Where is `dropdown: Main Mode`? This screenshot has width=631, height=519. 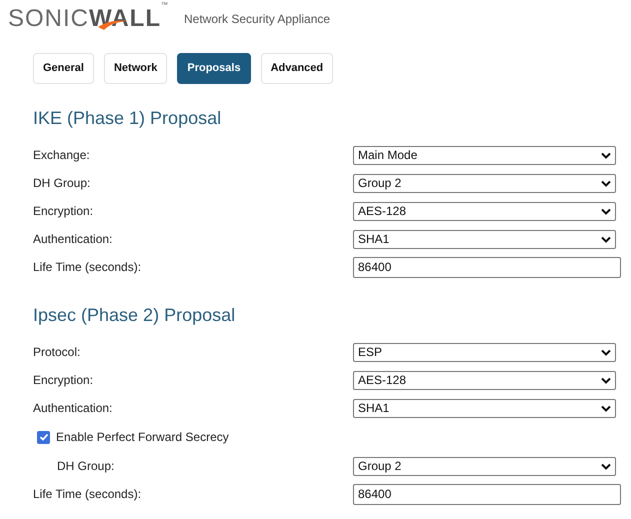 dropdown: Main Mode is located at coordinates (484, 155).